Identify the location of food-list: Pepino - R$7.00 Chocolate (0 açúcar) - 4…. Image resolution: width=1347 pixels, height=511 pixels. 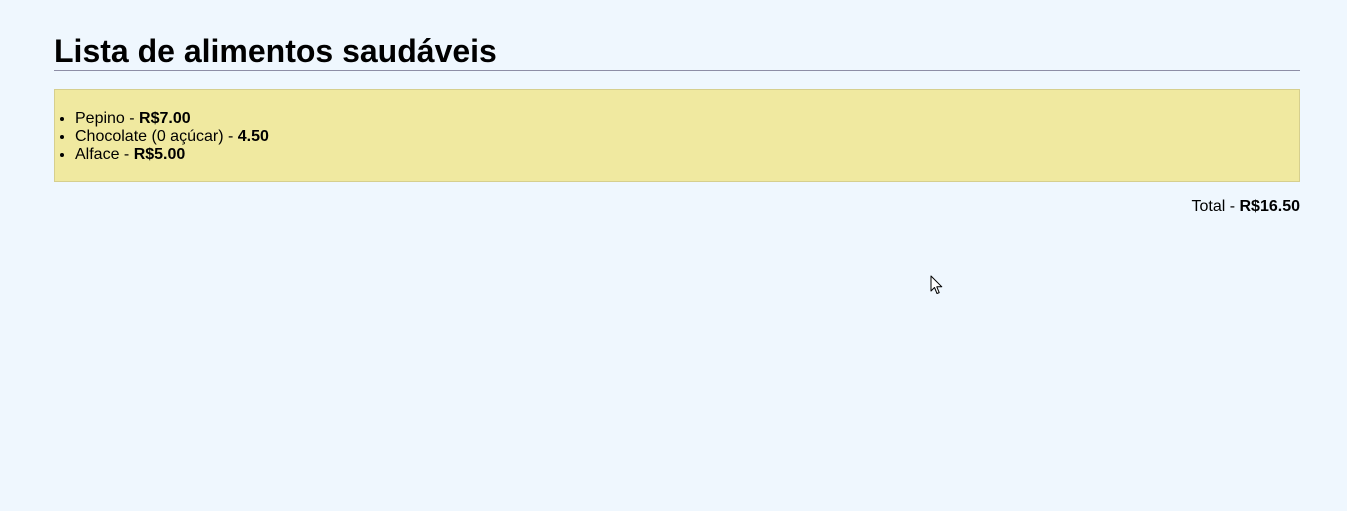
(677, 137).